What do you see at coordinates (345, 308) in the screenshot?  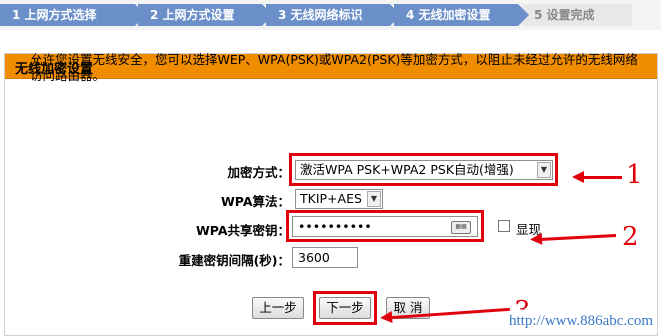 I see `highlight-box-next` at bounding box center [345, 308].